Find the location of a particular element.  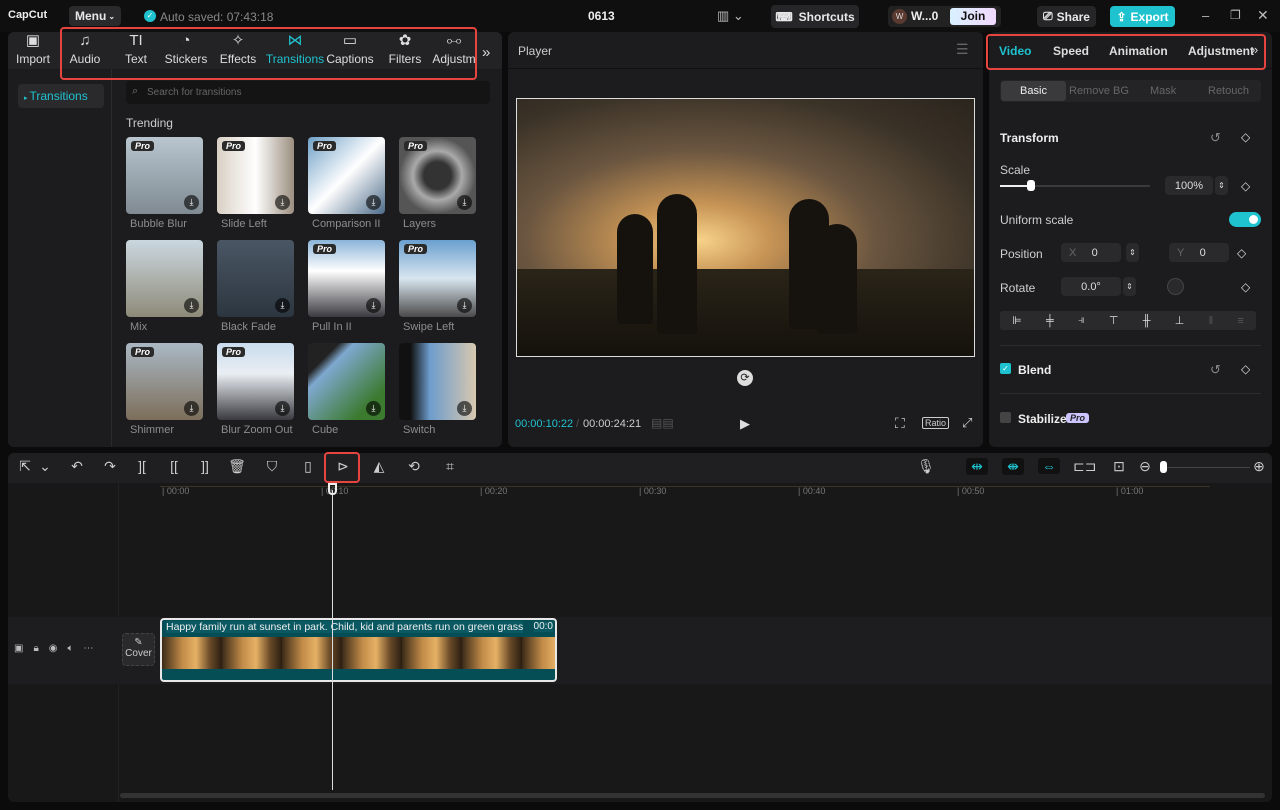

join-pro-button: Join Pro is located at coordinates (973, 24).